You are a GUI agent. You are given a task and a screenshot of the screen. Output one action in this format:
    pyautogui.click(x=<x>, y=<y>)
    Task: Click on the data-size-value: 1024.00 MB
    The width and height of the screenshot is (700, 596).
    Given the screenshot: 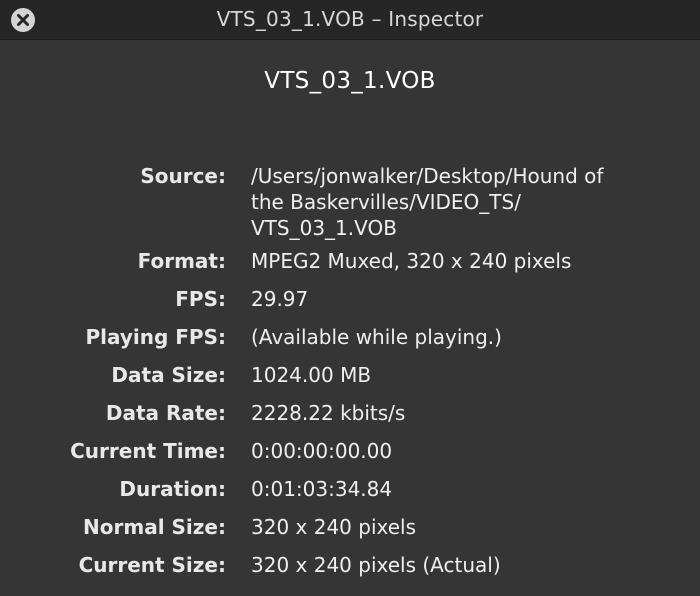 What is the action you would take?
    pyautogui.click(x=311, y=375)
    